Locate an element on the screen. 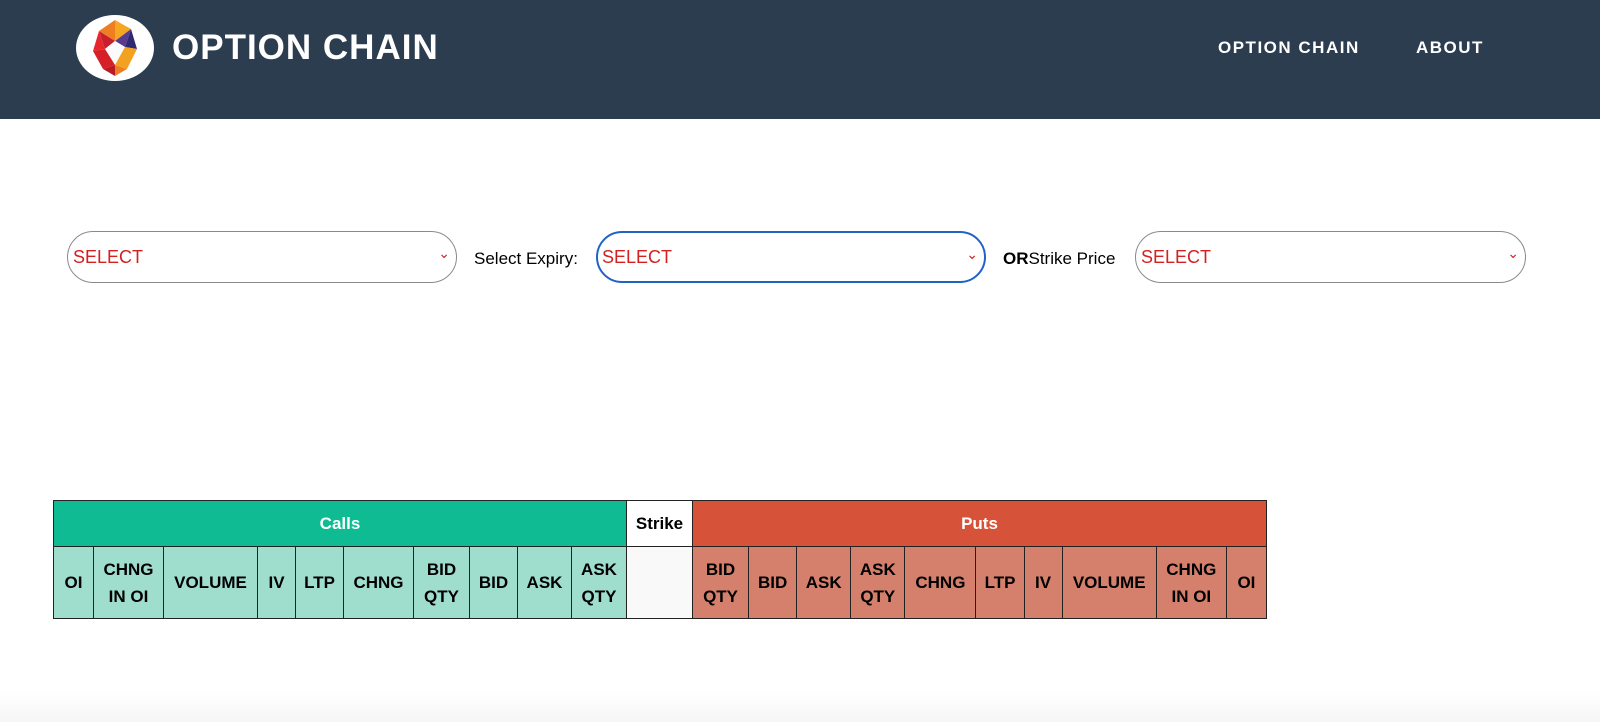 The height and width of the screenshot is (722, 1600). put-col-chng-in-oi: CHNG IN OI is located at coordinates (1191, 582).